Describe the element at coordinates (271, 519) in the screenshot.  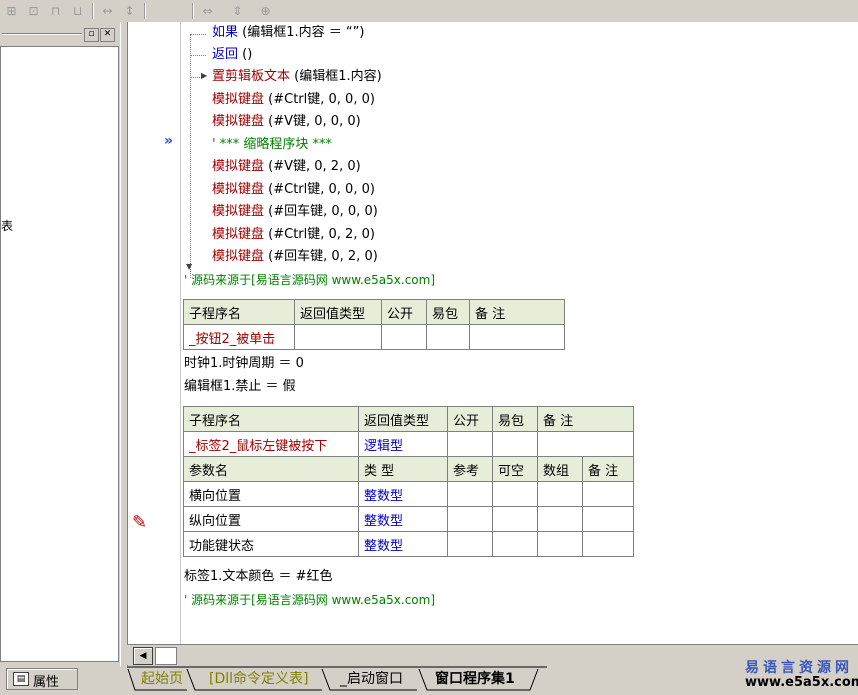
I see `param-name: 纵向位置` at that location.